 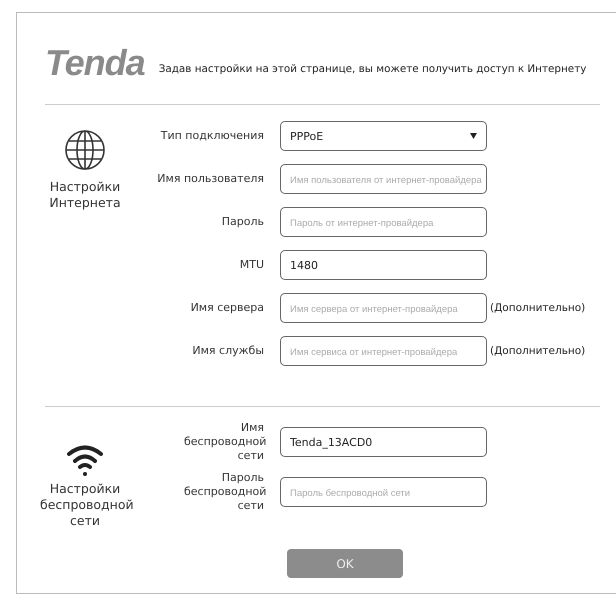 What do you see at coordinates (243, 222) in the screenshot?
I see `field-label: Пароль` at bounding box center [243, 222].